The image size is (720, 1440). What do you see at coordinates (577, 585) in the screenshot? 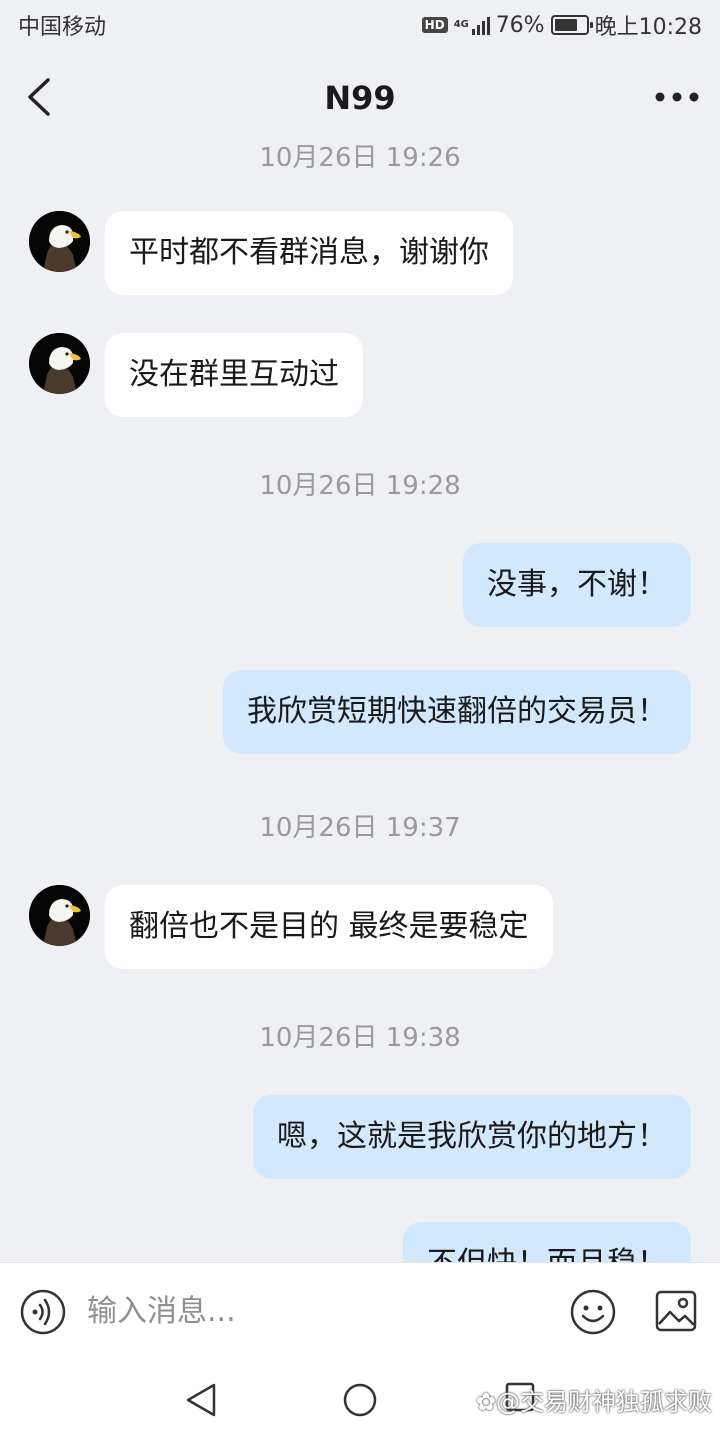
I see `message-bubble-outgoing: 没事，不谢！` at bounding box center [577, 585].